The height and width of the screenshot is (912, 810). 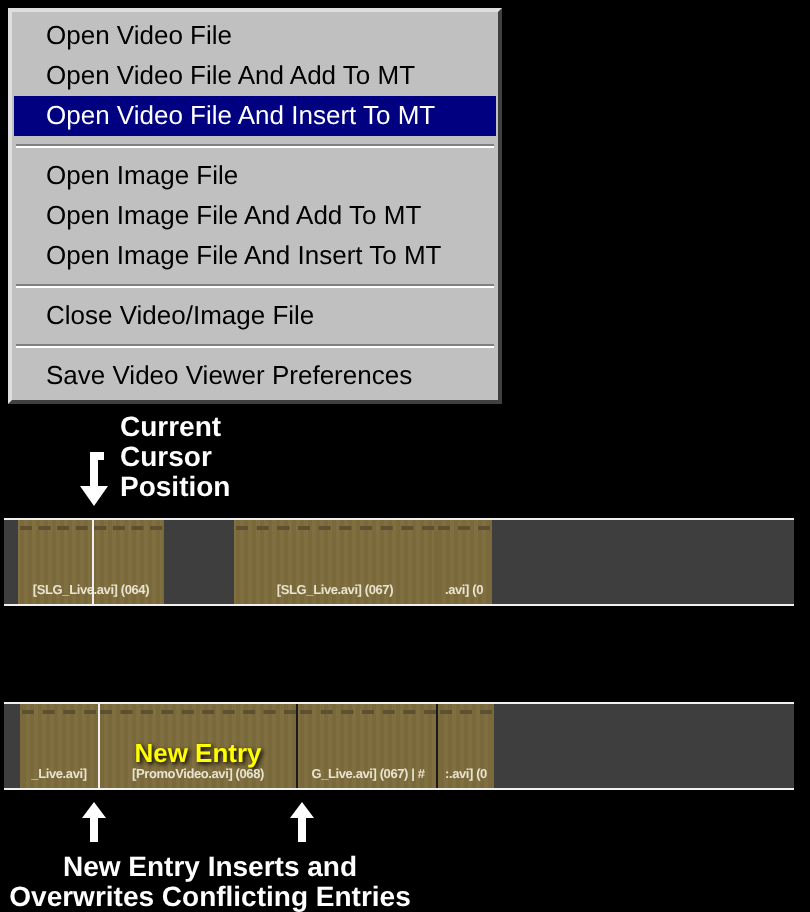 I want to click on menu-item: Open Image File And Insert To MT, so click(x=255, y=256).